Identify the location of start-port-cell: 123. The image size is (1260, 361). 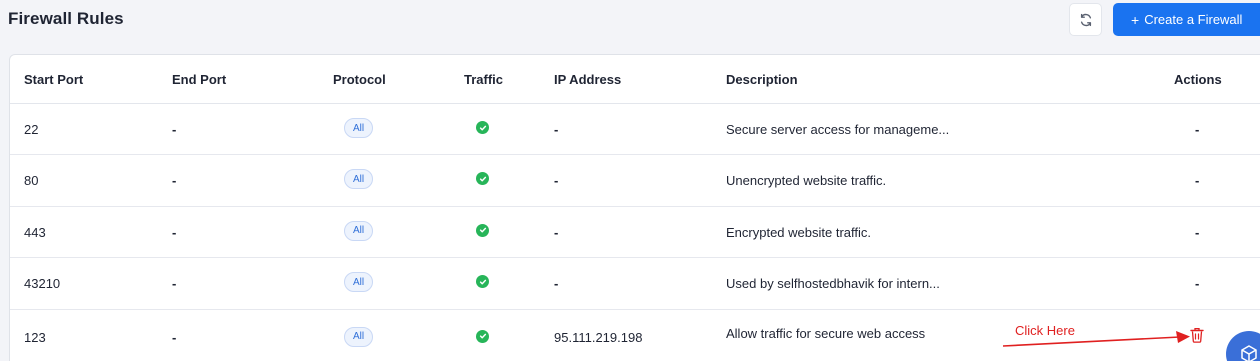
(35, 337).